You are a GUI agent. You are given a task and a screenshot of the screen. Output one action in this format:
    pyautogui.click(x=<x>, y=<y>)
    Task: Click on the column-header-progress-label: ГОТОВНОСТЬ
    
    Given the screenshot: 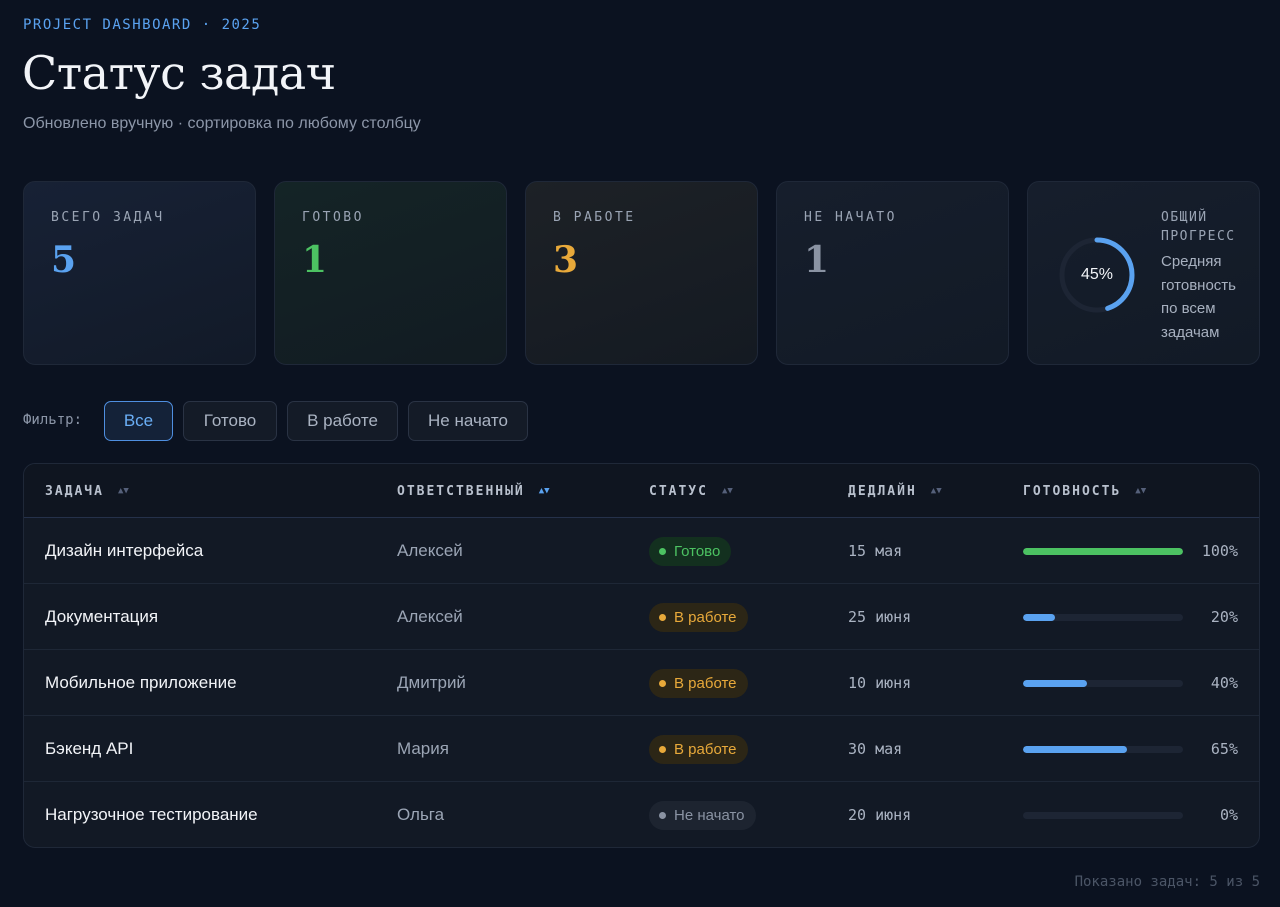 What is the action you would take?
    pyautogui.click(x=1072, y=491)
    